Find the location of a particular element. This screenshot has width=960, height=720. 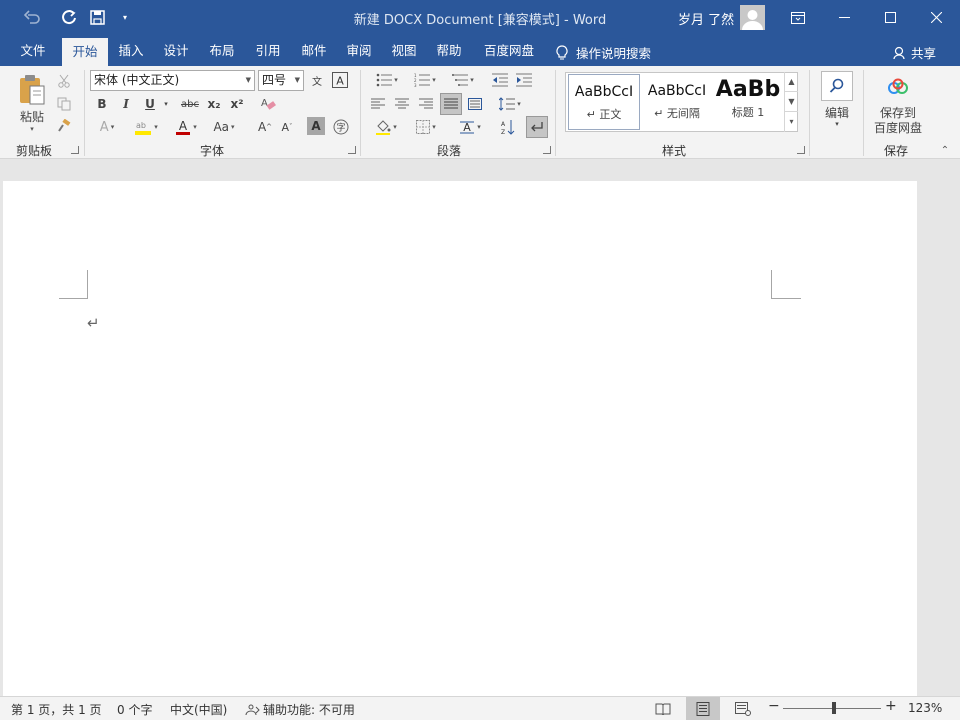

language-indicator: 中文(中国) is located at coordinates (198, 709).